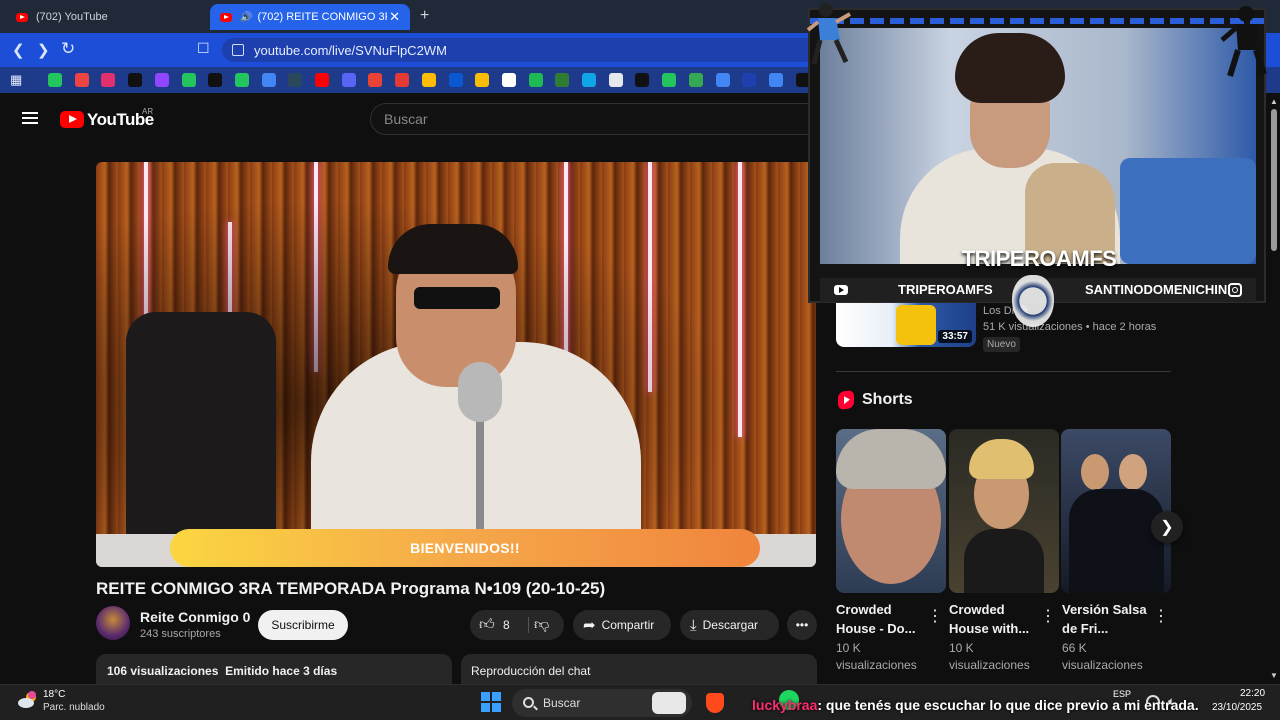  What do you see at coordinates (876, 656) in the screenshot?
I see `short-views: 10 K visualizaciones` at bounding box center [876, 656].